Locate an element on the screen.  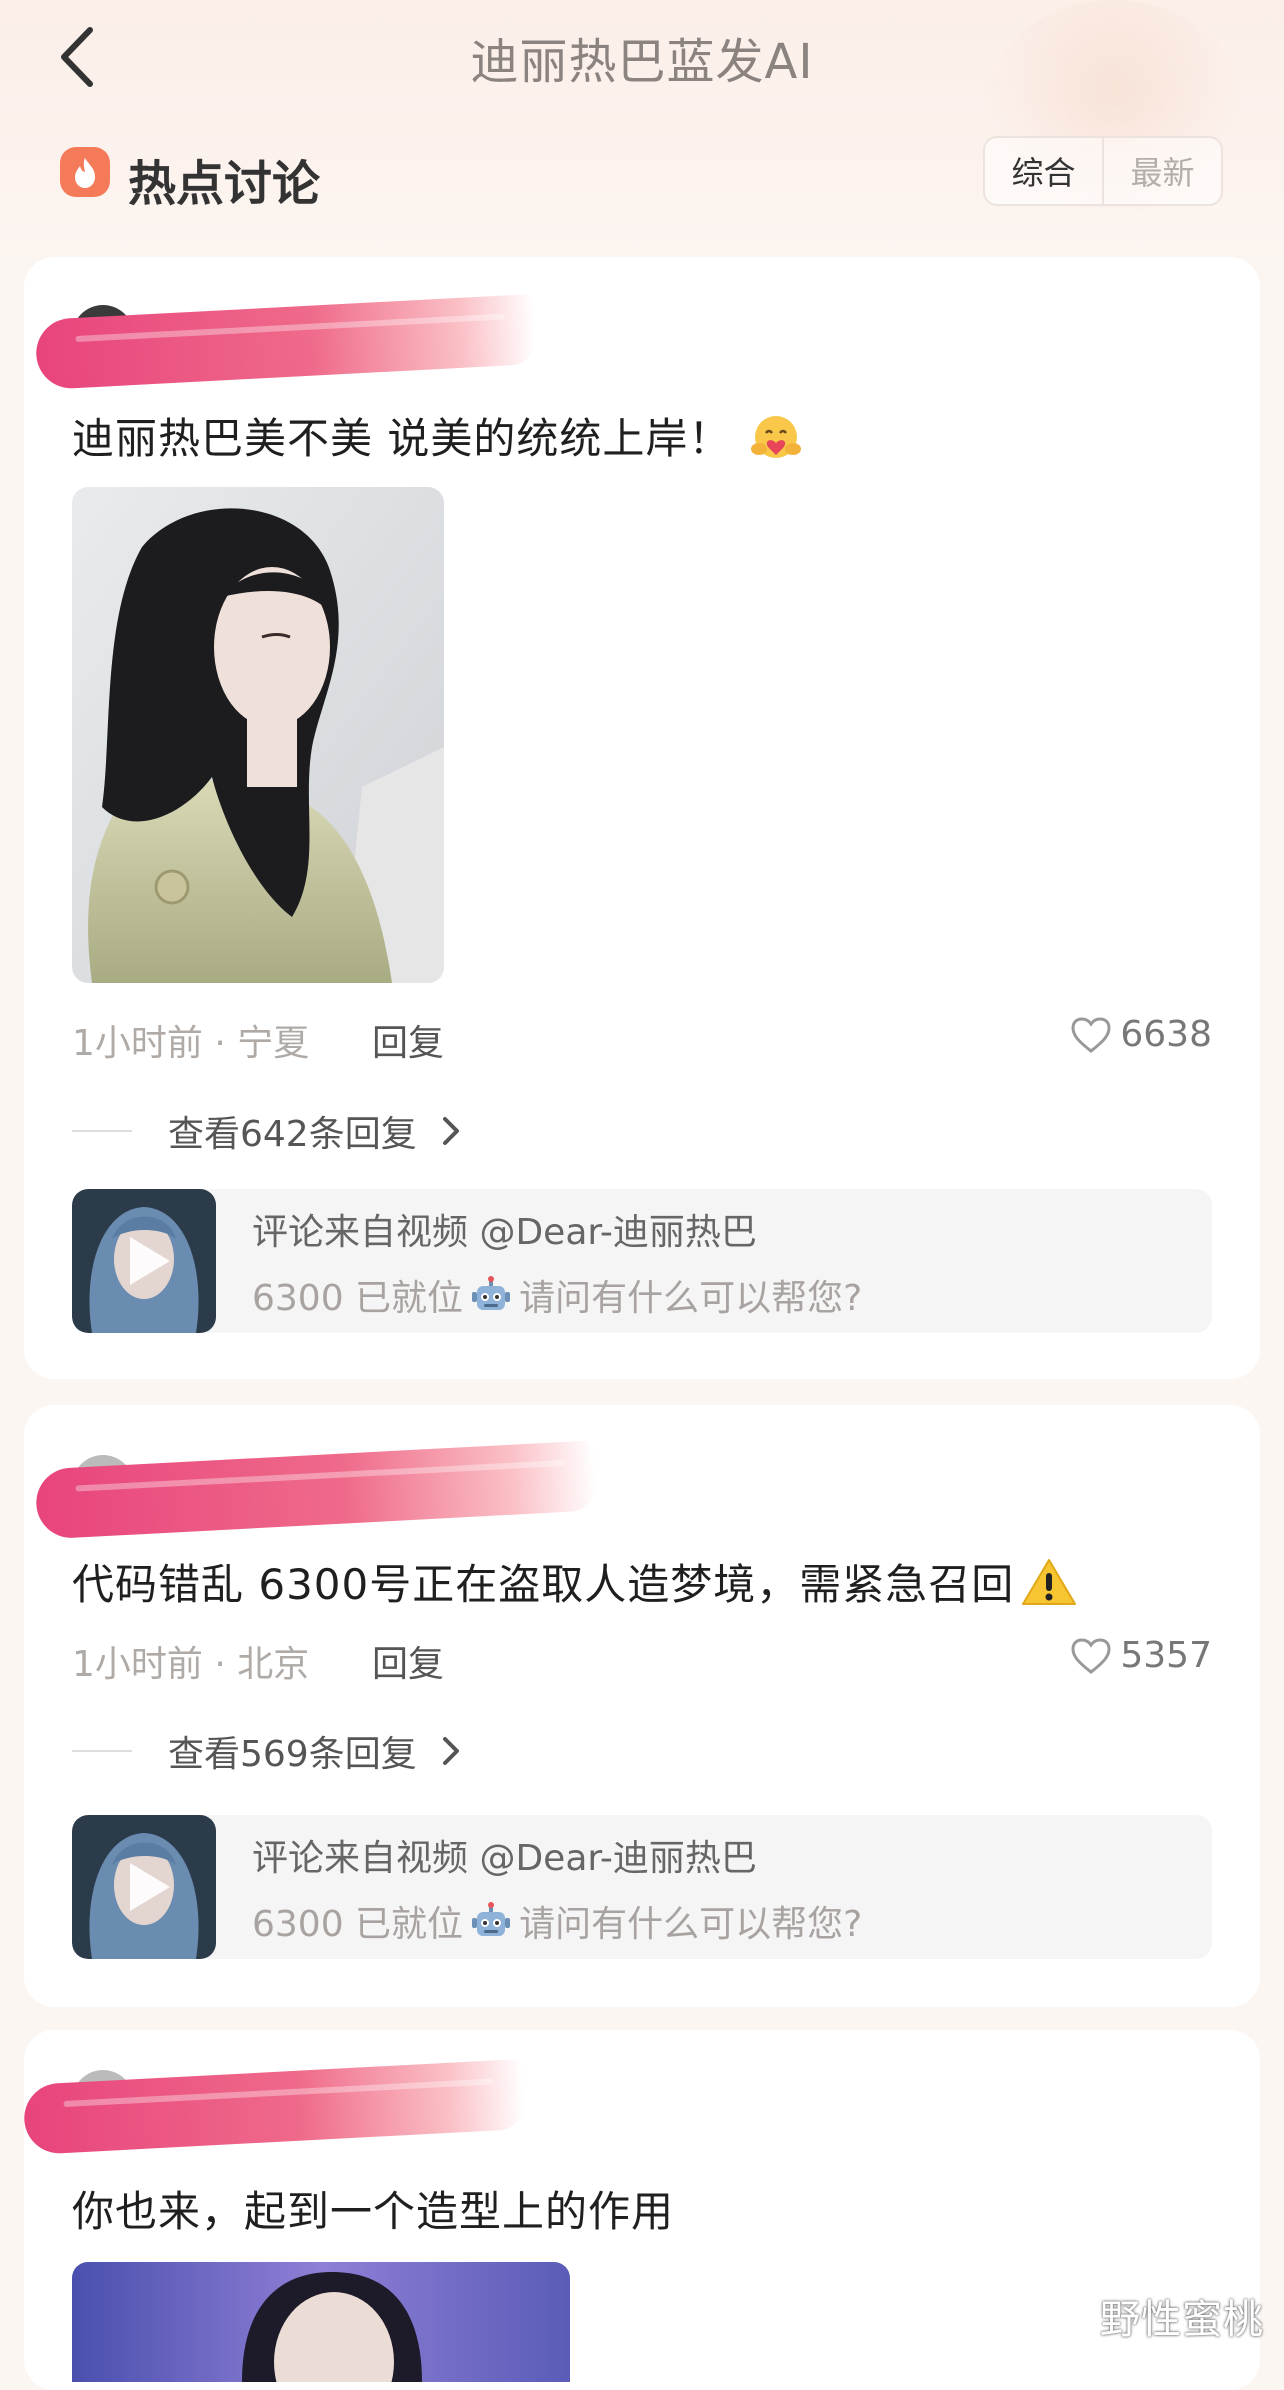
sort-toggle: 综合 最新 is located at coordinates (1103, 171).